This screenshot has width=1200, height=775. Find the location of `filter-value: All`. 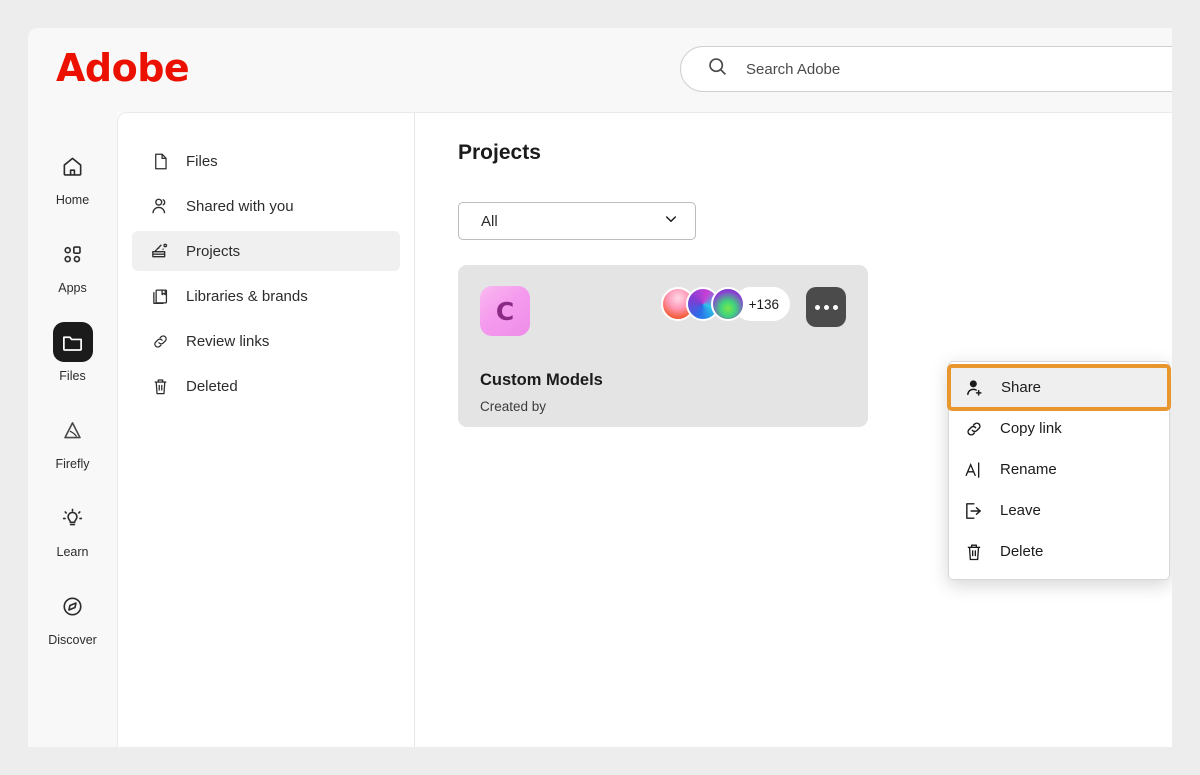

filter-value: All is located at coordinates (489, 221).